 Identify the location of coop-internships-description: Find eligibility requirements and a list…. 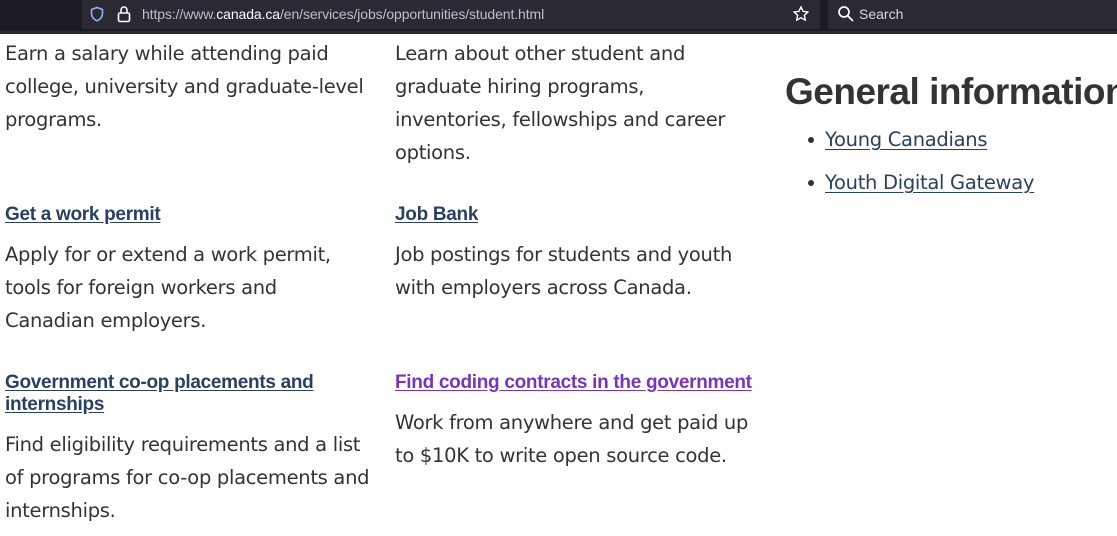
(187, 477).